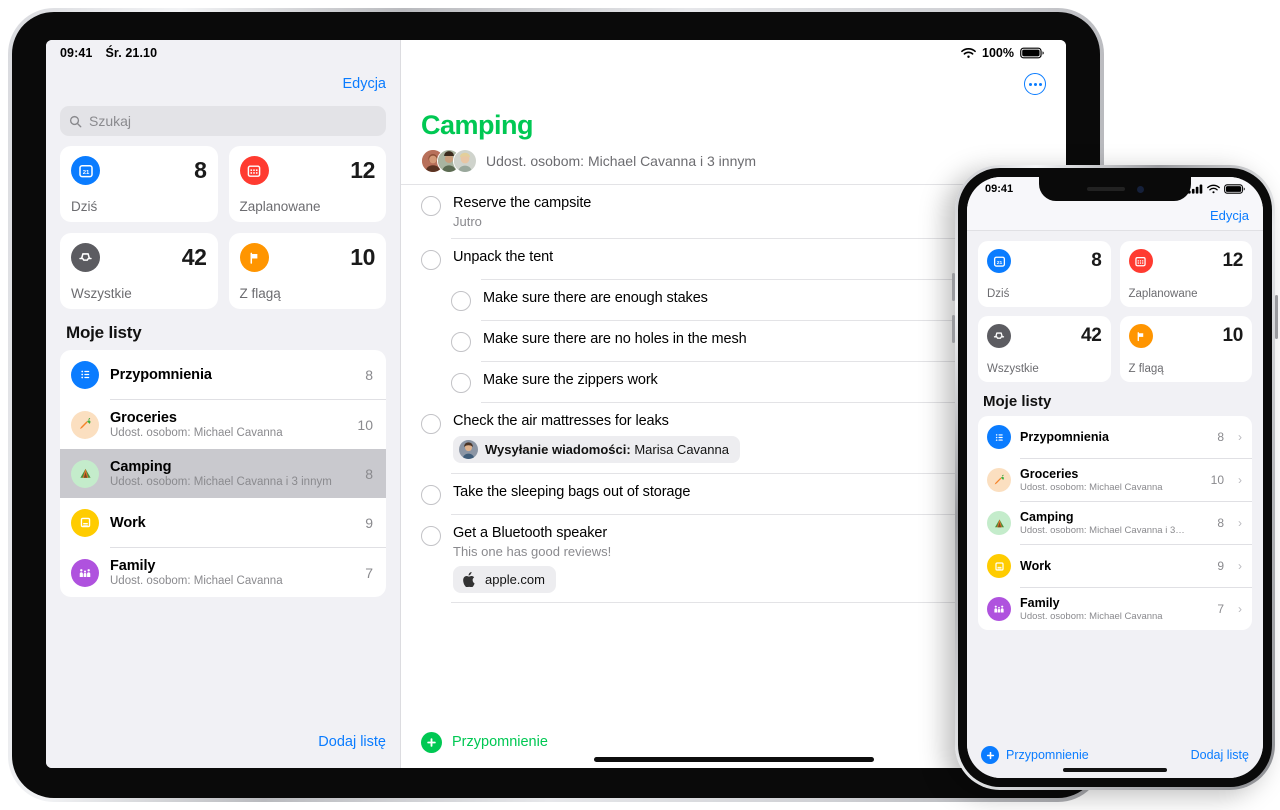 This screenshot has width=1280, height=810. I want to click on battery-icon, so click(1032, 53).